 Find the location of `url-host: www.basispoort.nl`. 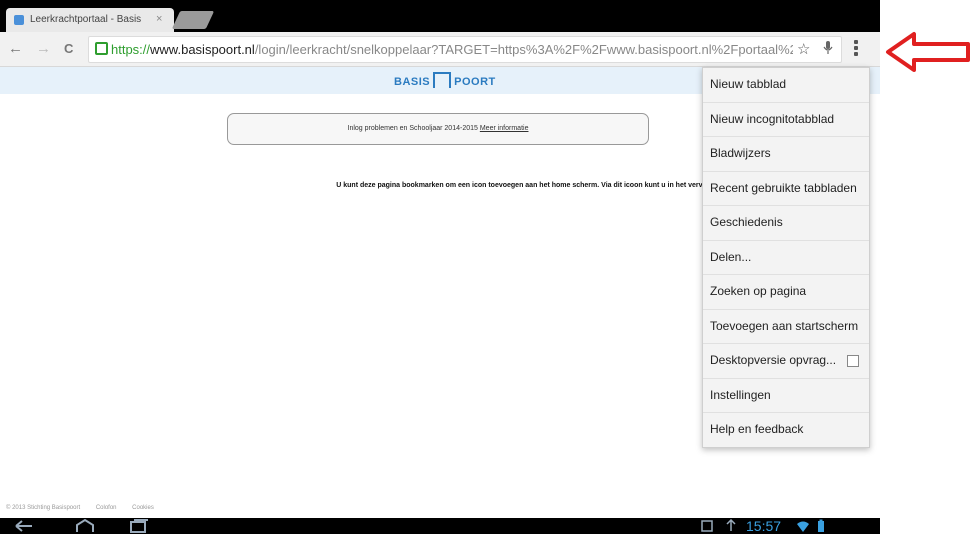

url-host: www.basispoort.nl is located at coordinates (202, 49).